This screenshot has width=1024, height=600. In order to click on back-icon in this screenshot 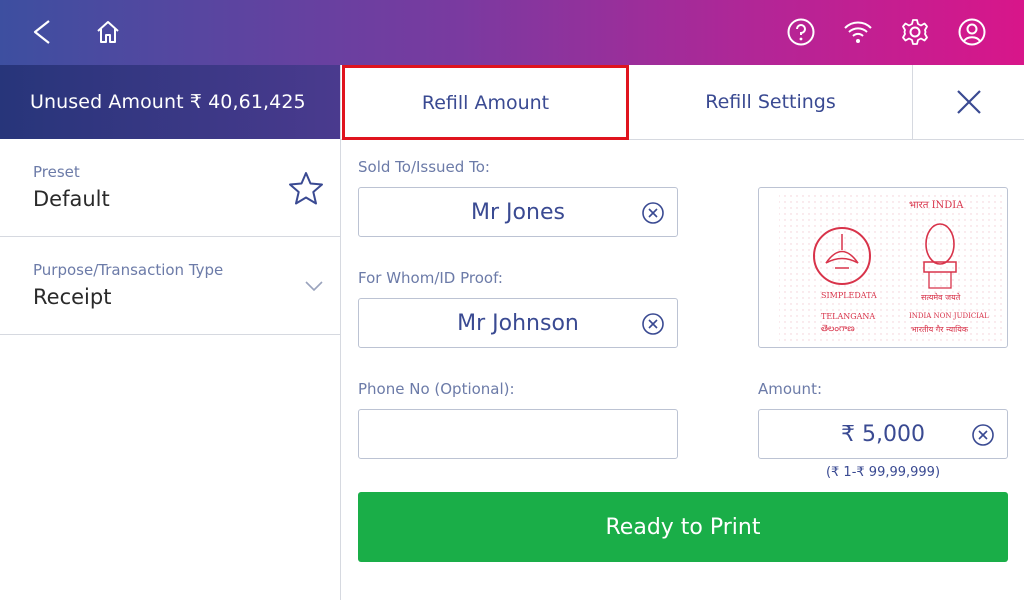, I will do `click(42, 32)`.